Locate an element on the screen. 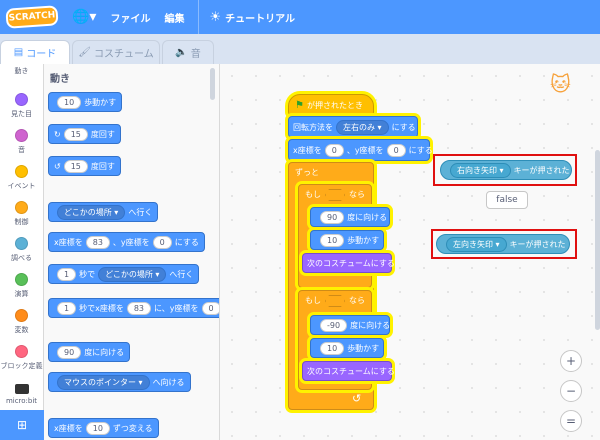 This screenshot has width=600, height=440. category-sensing: 調べる is located at coordinates (21, 250).